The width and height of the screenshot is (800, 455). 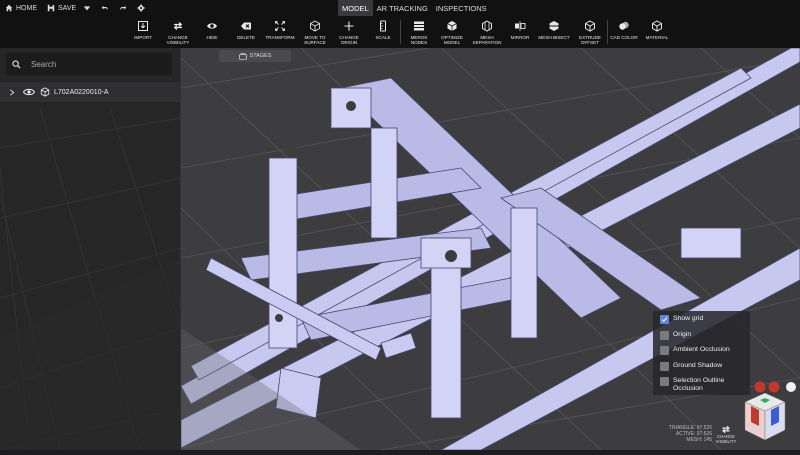 What do you see at coordinates (29, 92) in the screenshot?
I see `visibility-eye-icon` at bounding box center [29, 92].